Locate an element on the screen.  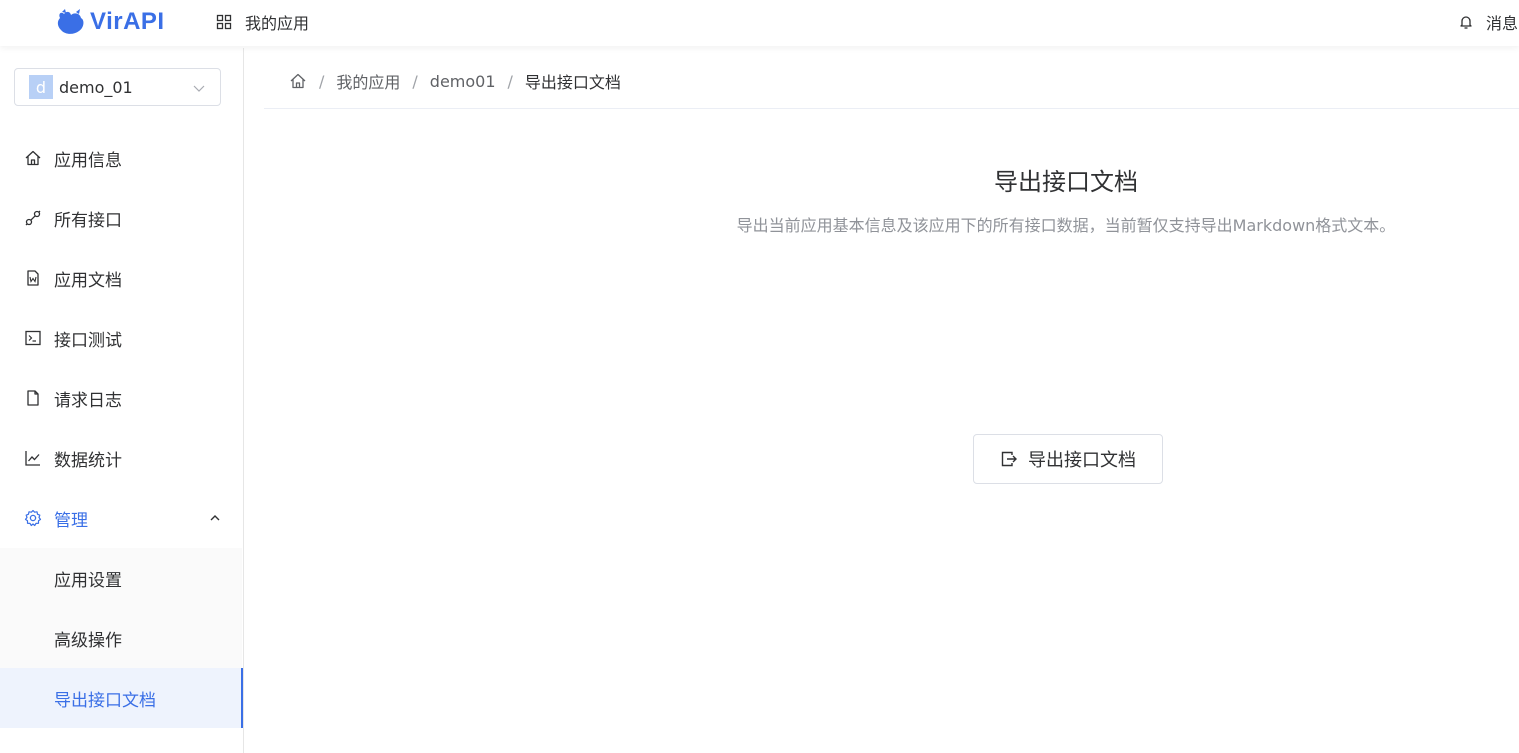
sidebar-item-app-docs: 应用文档 is located at coordinates (121, 278).